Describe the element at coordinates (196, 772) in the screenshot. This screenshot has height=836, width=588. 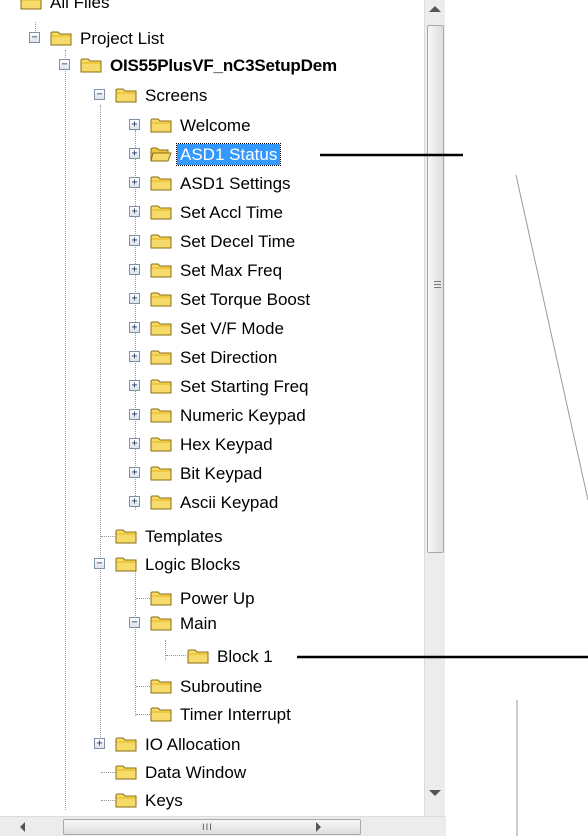
I see `tree-node-label: Data Window` at that location.